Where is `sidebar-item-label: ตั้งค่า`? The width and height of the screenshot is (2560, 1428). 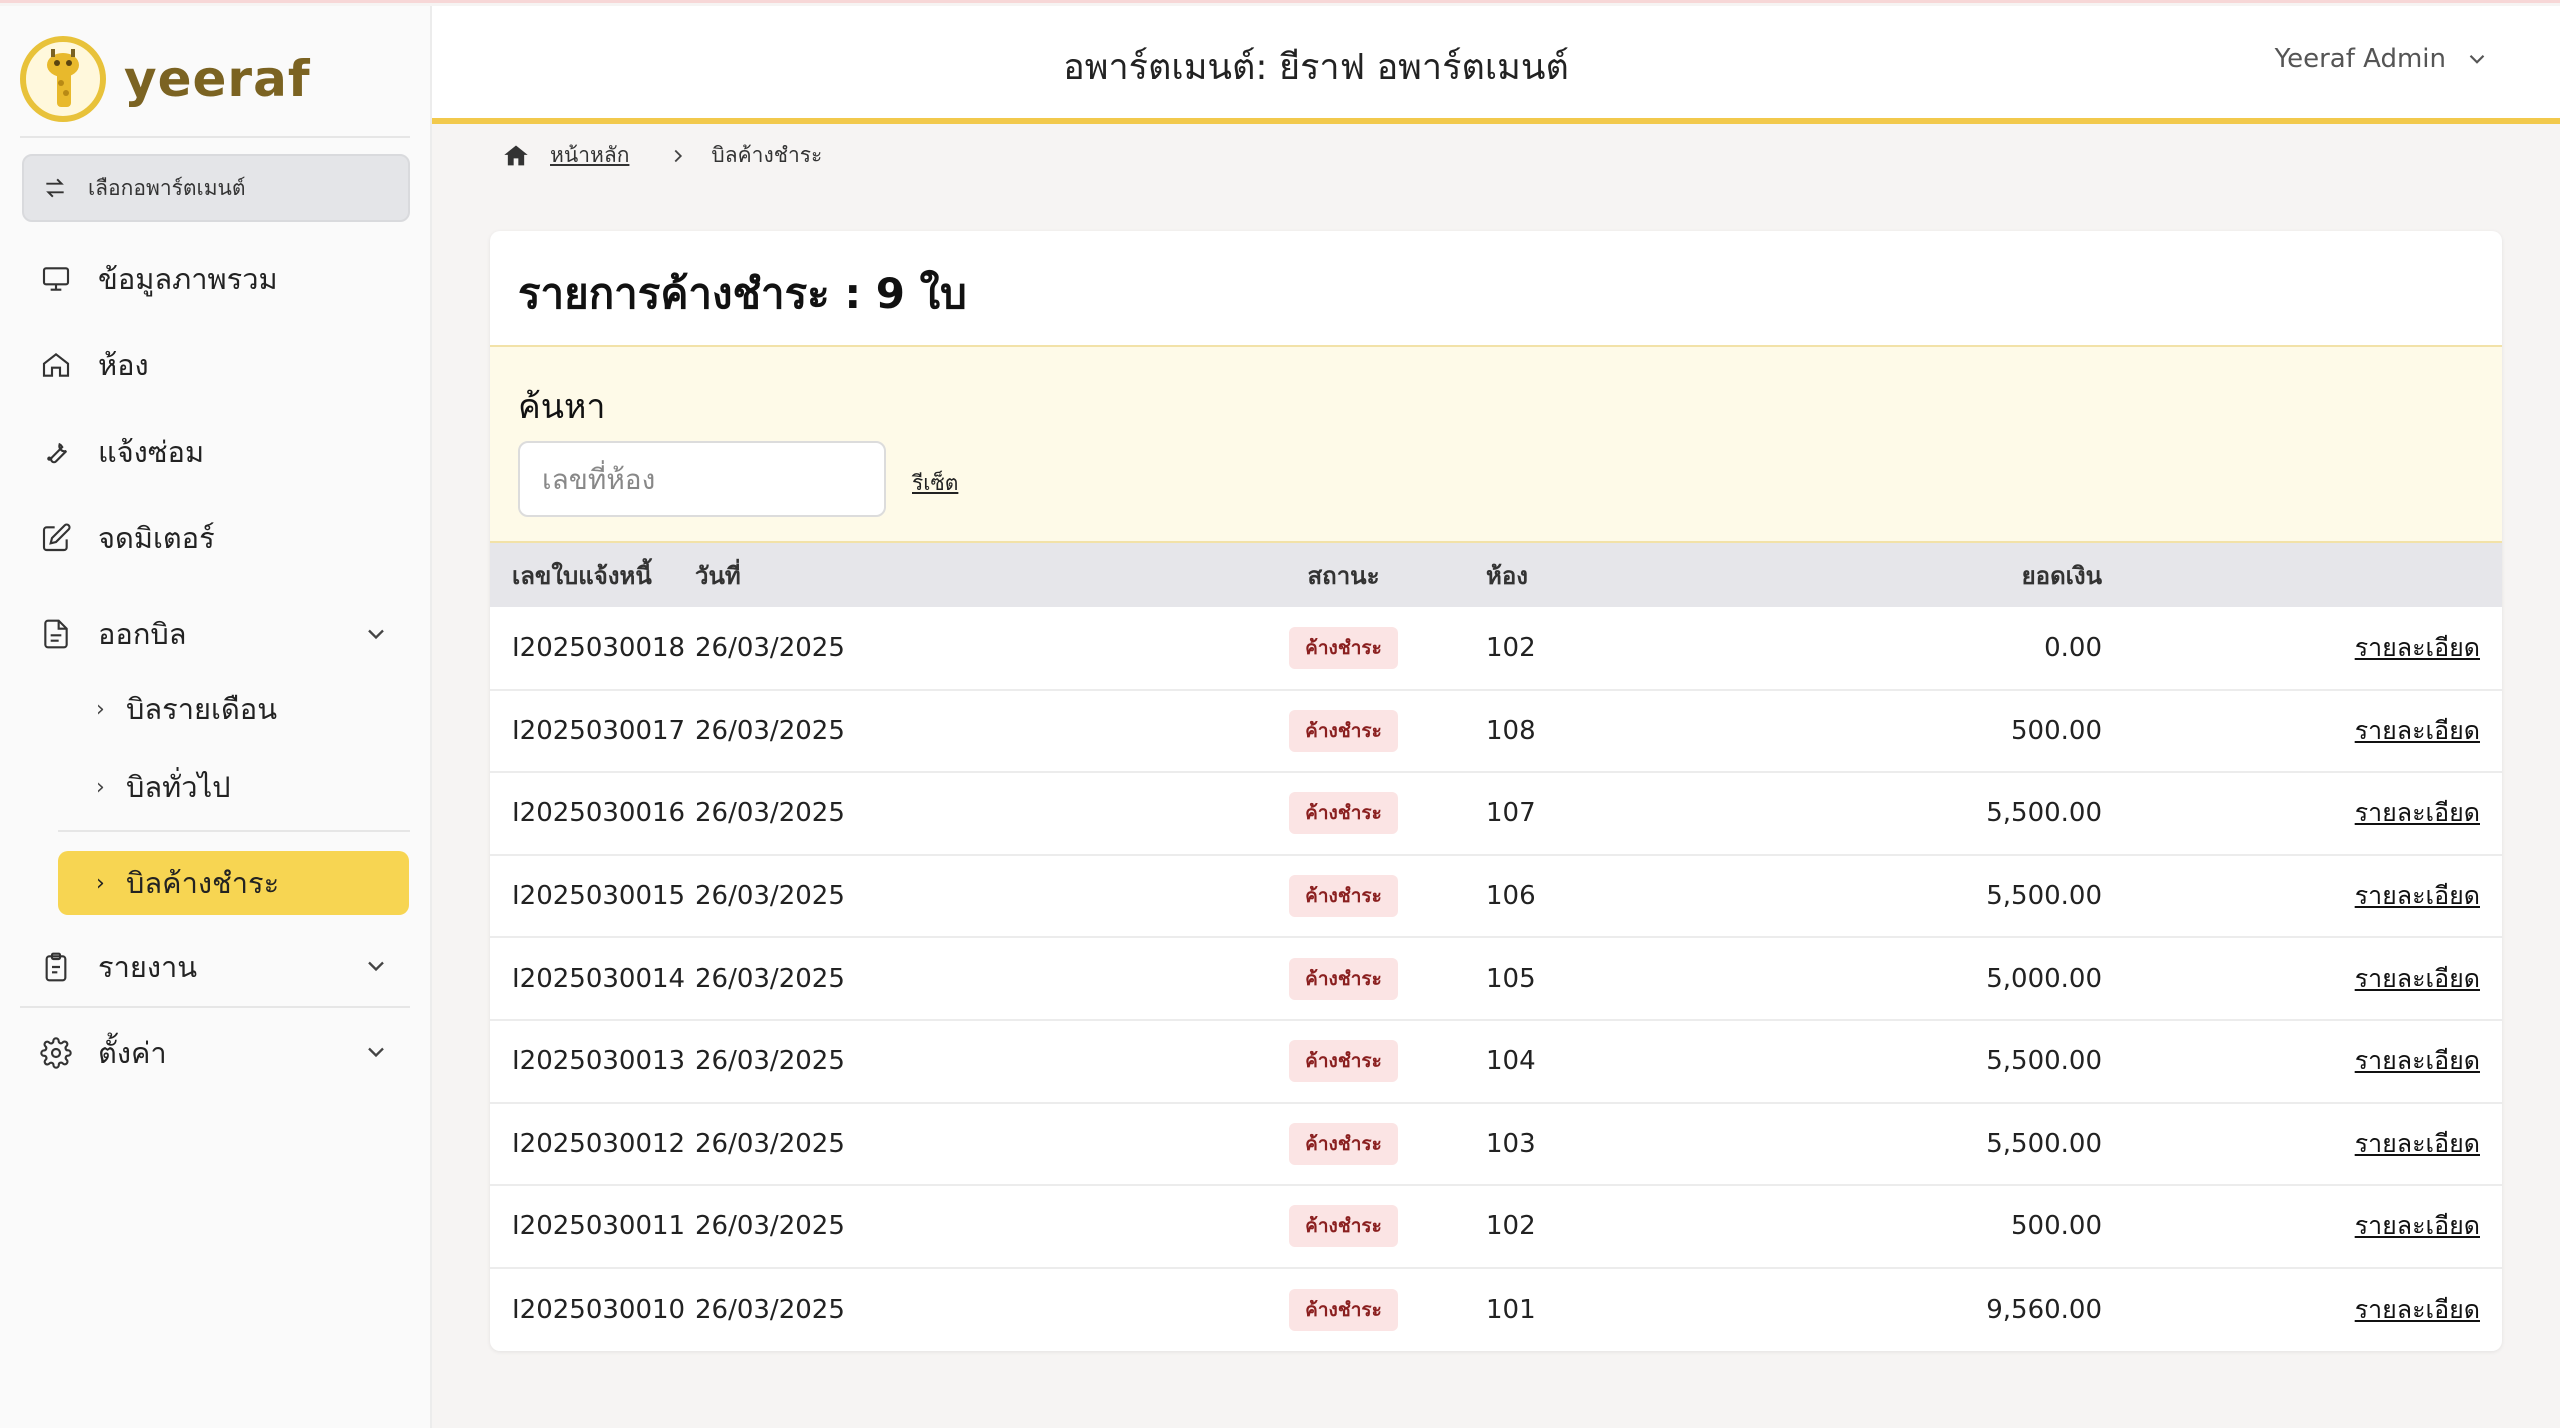 sidebar-item-label: ตั้งค่า is located at coordinates (132, 1053).